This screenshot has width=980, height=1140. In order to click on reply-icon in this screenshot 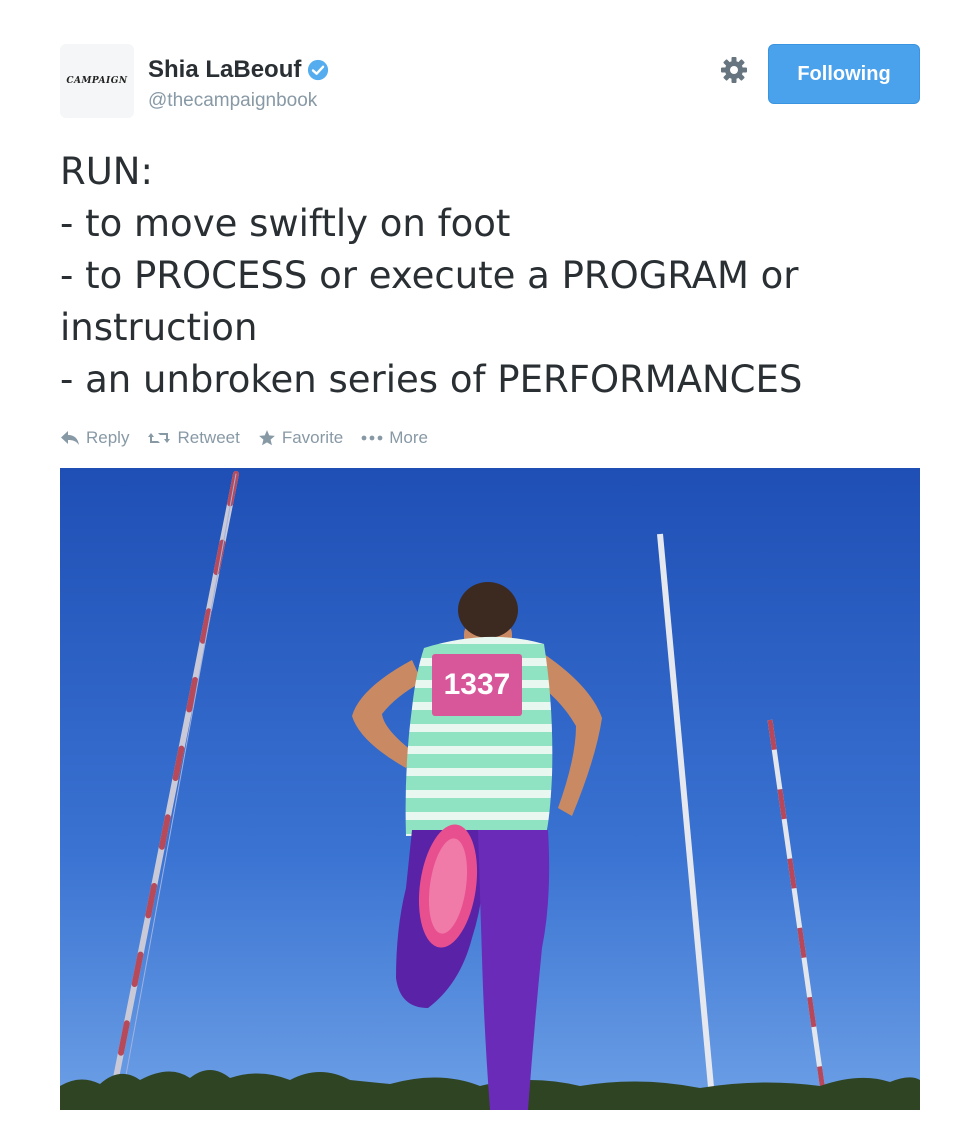, I will do `click(70, 438)`.